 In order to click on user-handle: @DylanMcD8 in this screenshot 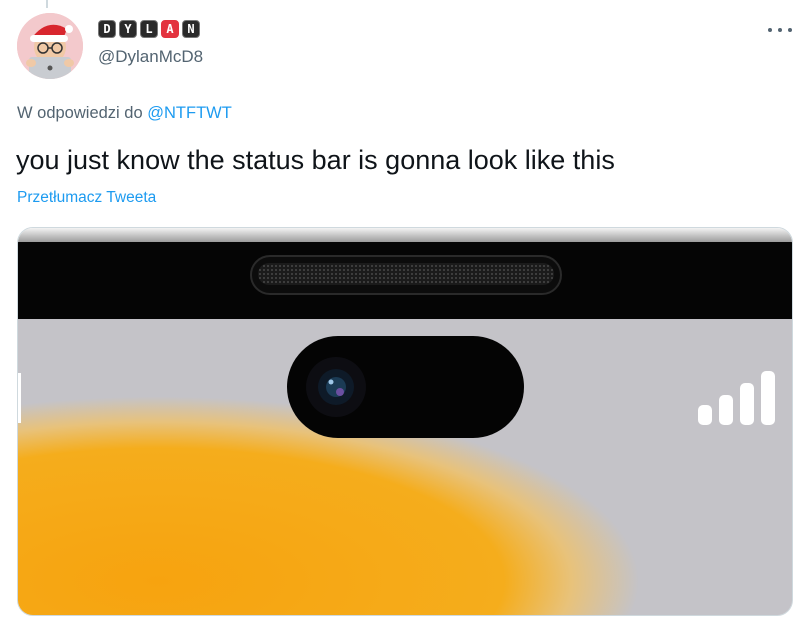, I will do `click(150, 57)`.